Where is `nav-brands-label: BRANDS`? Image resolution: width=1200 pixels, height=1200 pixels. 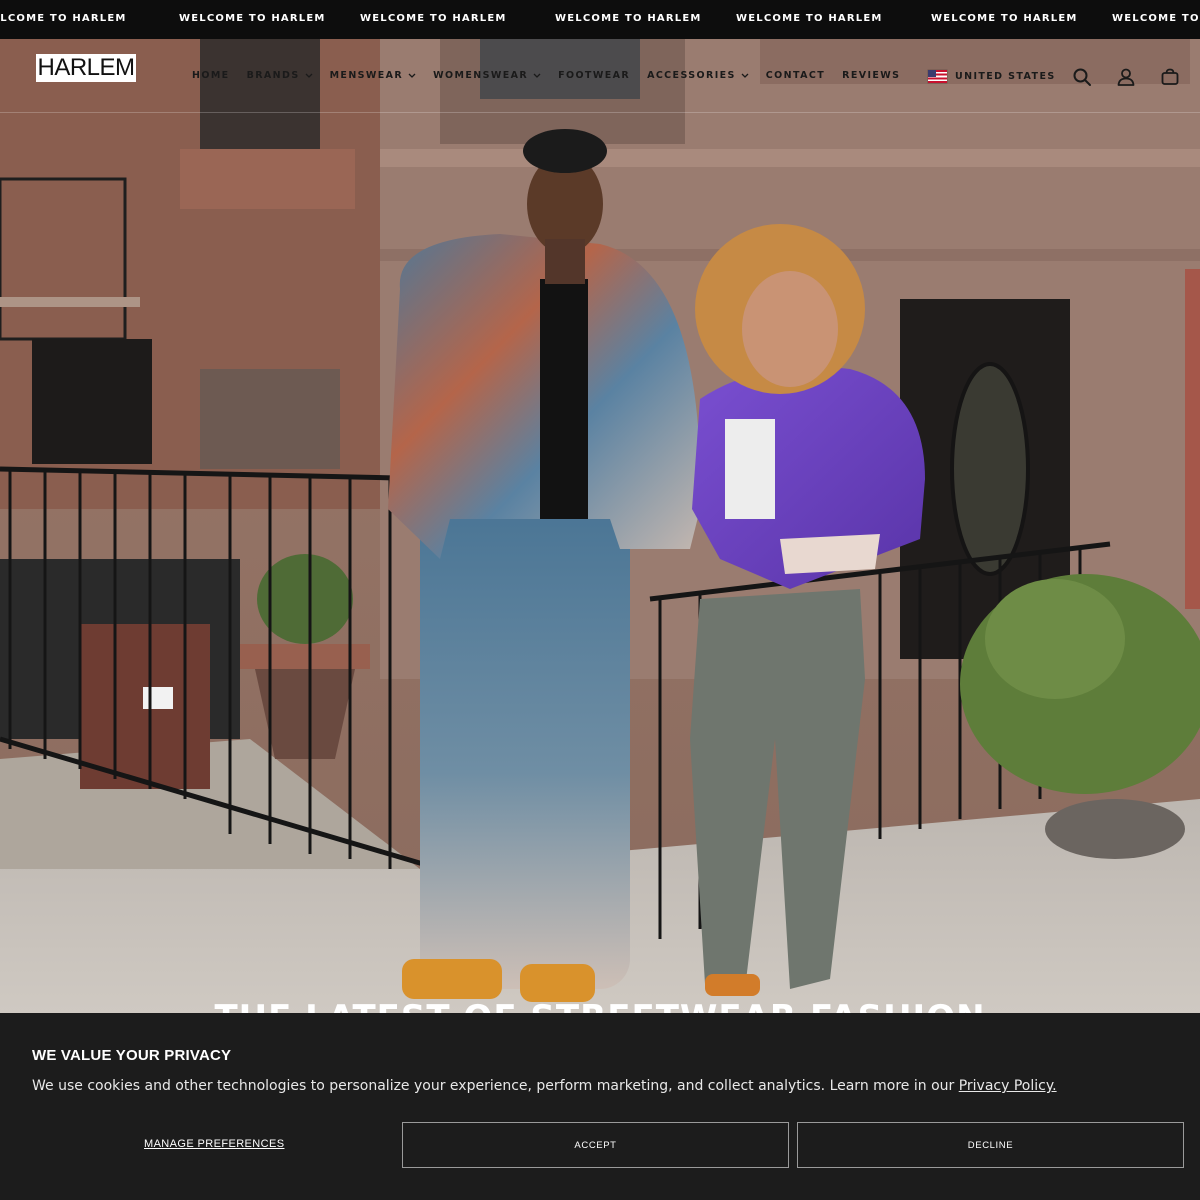
nav-brands-label: BRANDS is located at coordinates (273, 75).